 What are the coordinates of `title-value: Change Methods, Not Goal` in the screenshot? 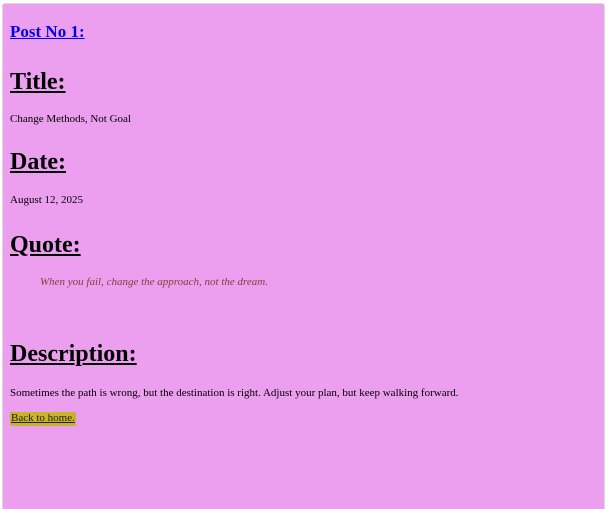 It's located at (70, 119).